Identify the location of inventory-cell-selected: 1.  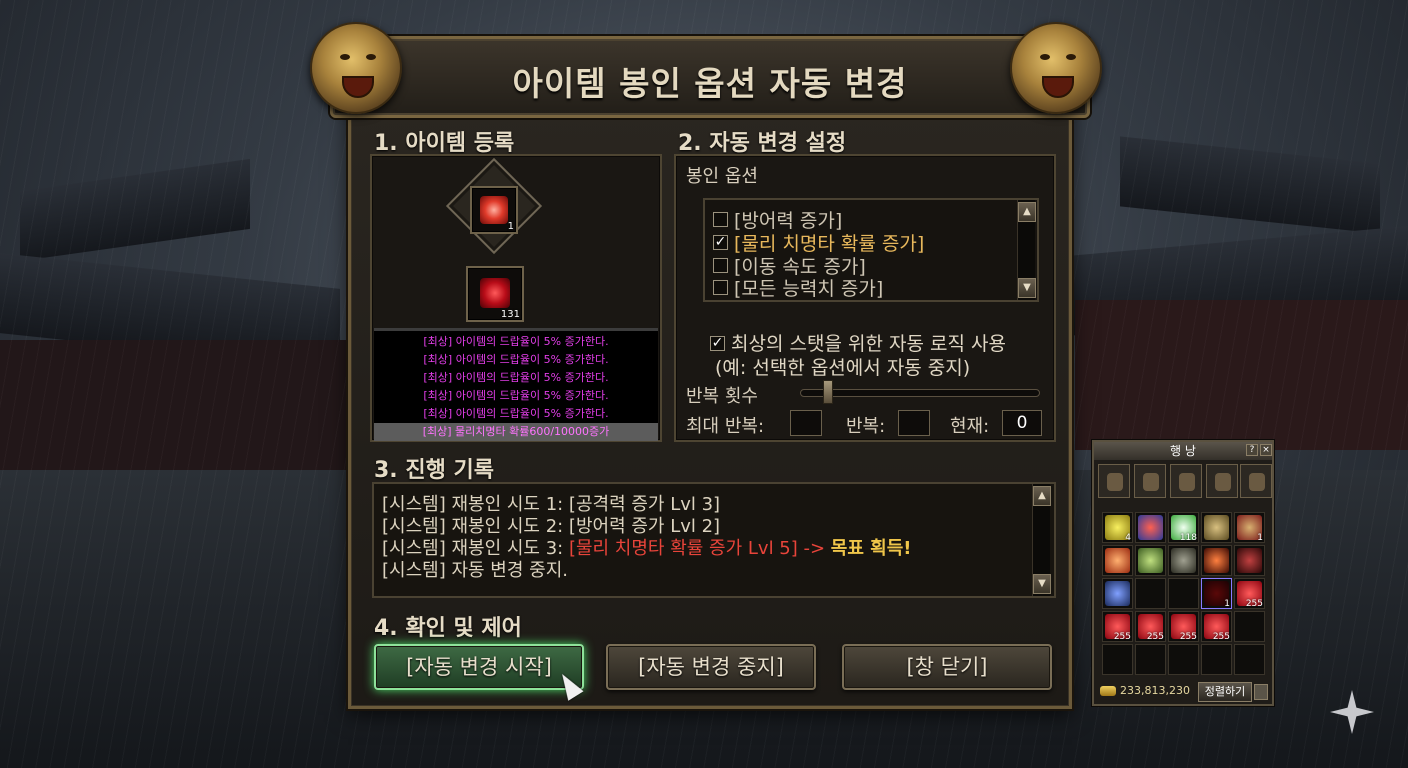
(1216, 593).